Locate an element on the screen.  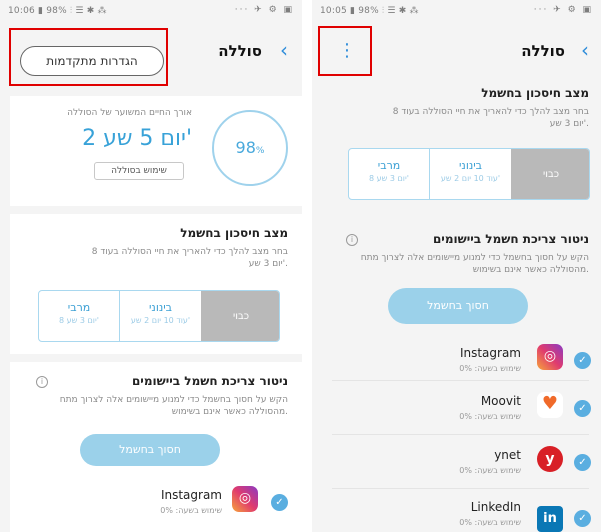
app-name: Moovit is located at coordinates (500, 401).